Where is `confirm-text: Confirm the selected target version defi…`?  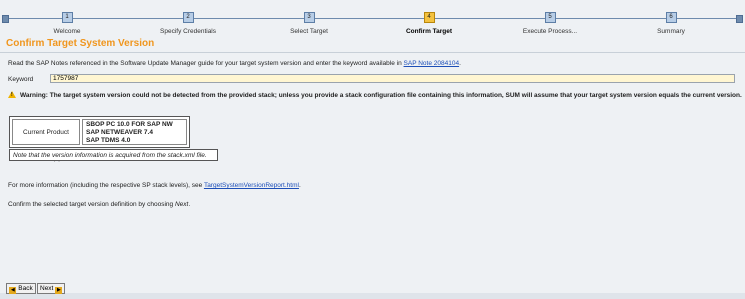 confirm-text: Confirm the selected target version defi… is located at coordinates (99, 204).